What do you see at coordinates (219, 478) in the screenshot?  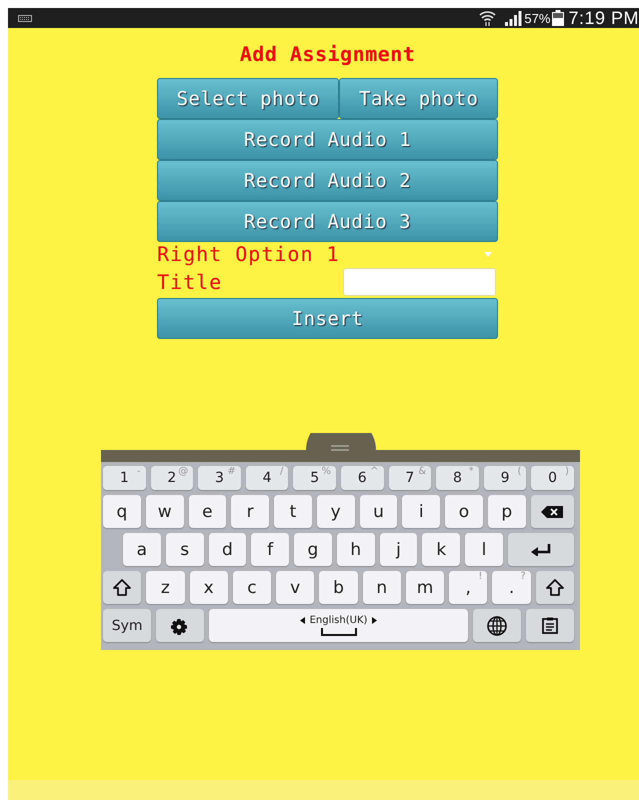 I see `keyboard-key: 3 #` at bounding box center [219, 478].